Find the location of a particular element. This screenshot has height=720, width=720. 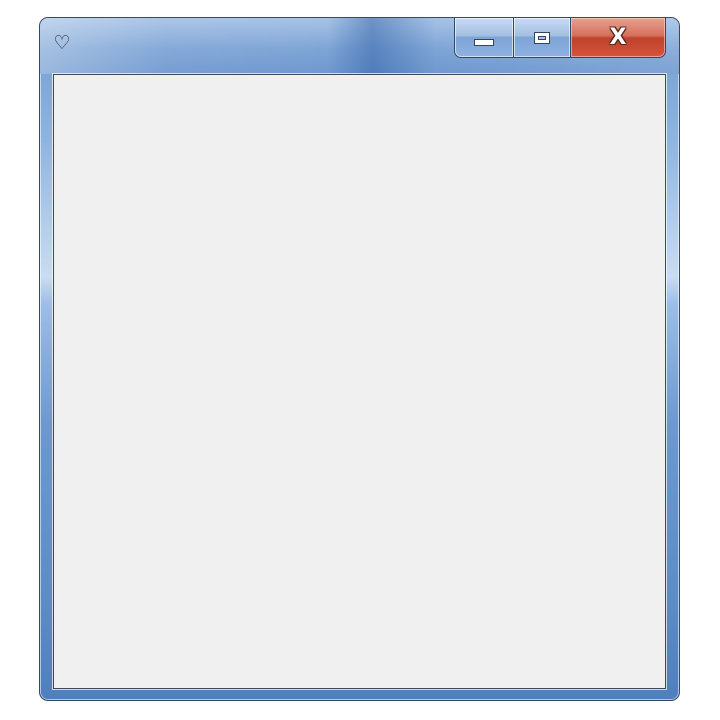

maximize-icon is located at coordinates (542, 37).